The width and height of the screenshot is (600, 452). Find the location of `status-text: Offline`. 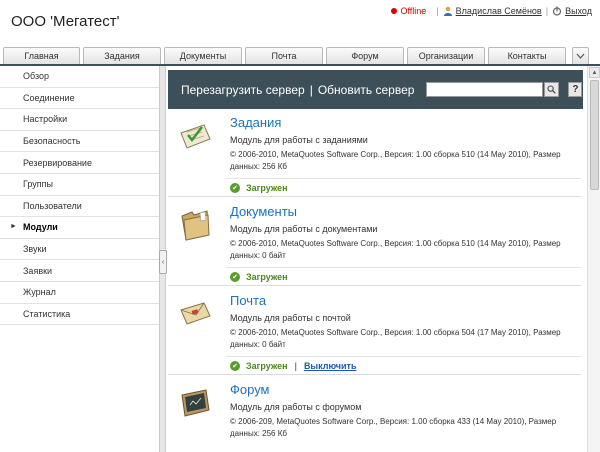

status-text: Offline is located at coordinates (413, 11).